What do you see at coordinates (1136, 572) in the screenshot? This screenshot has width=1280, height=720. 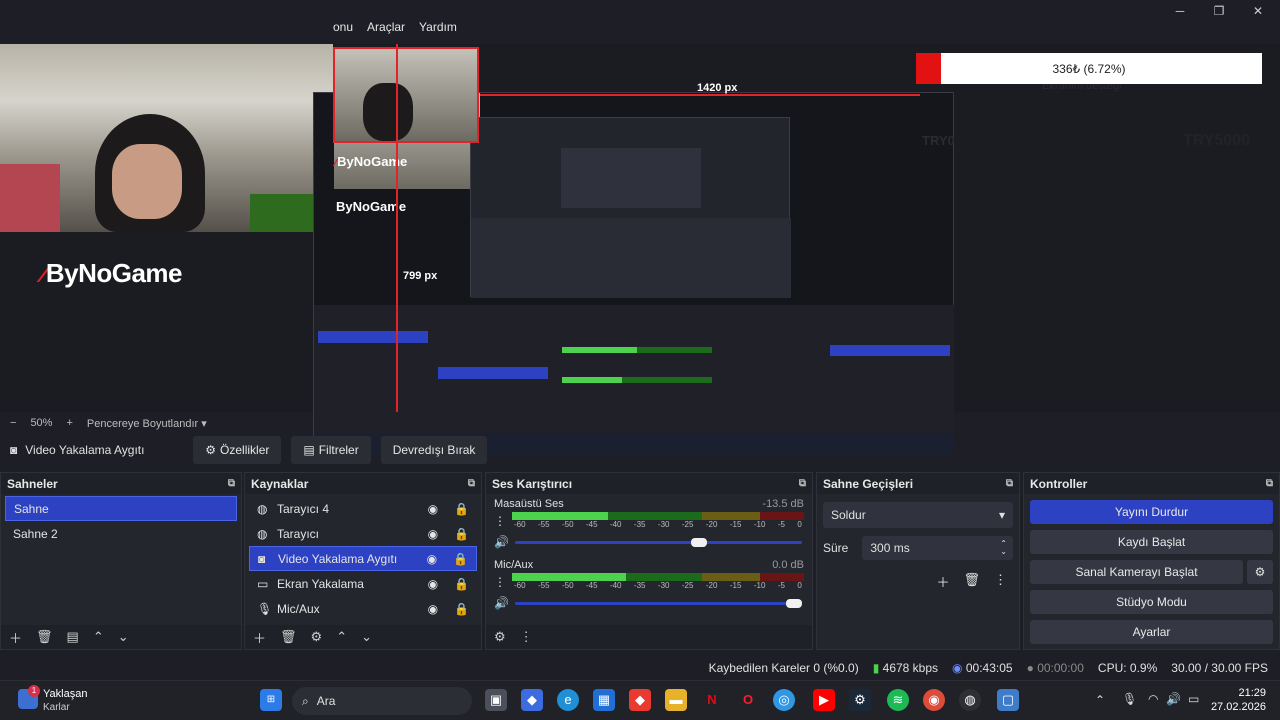 I see `start-virtual-camera-button: Sanal Kamerayı Başlat` at bounding box center [1136, 572].